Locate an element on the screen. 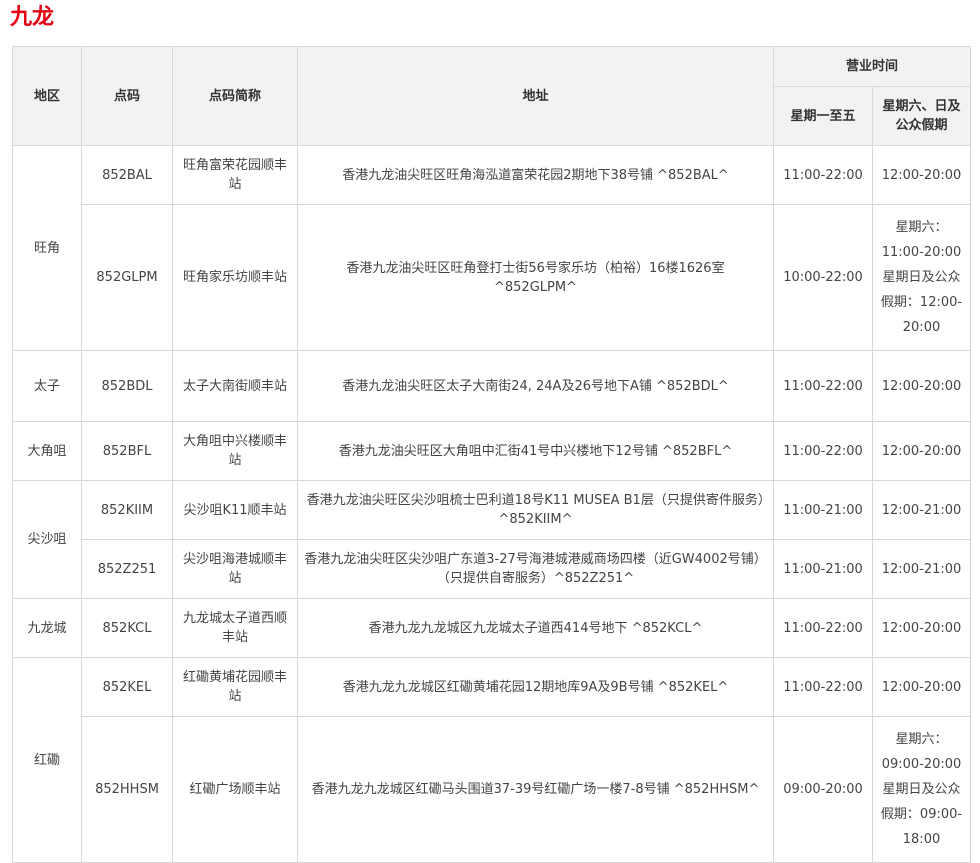 The height and width of the screenshot is (863, 980). name-cell: 尖沙咀K11顺丰站 is located at coordinates (235, 510).